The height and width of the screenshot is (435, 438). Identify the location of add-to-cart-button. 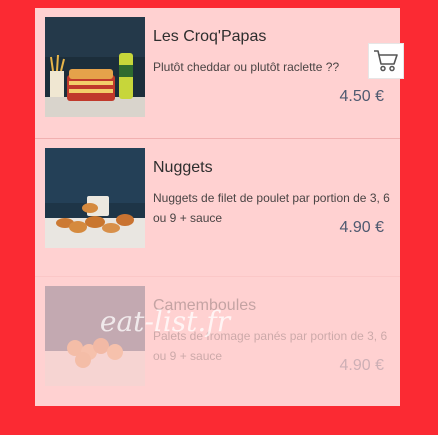
(386, 61).